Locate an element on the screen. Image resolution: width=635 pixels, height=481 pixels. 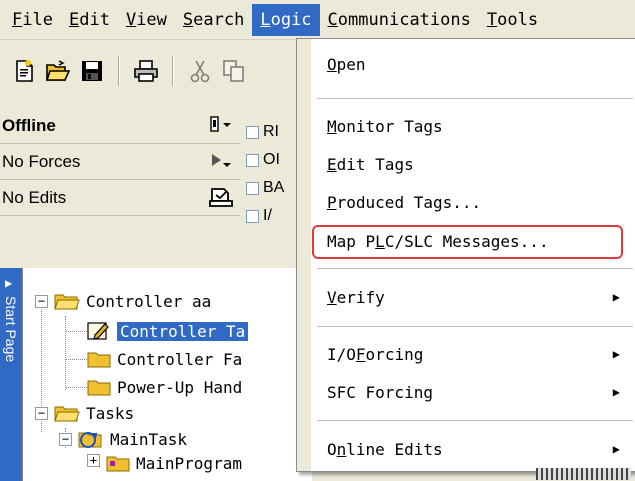
menu-search: Search is located at coordinates (213, 20).